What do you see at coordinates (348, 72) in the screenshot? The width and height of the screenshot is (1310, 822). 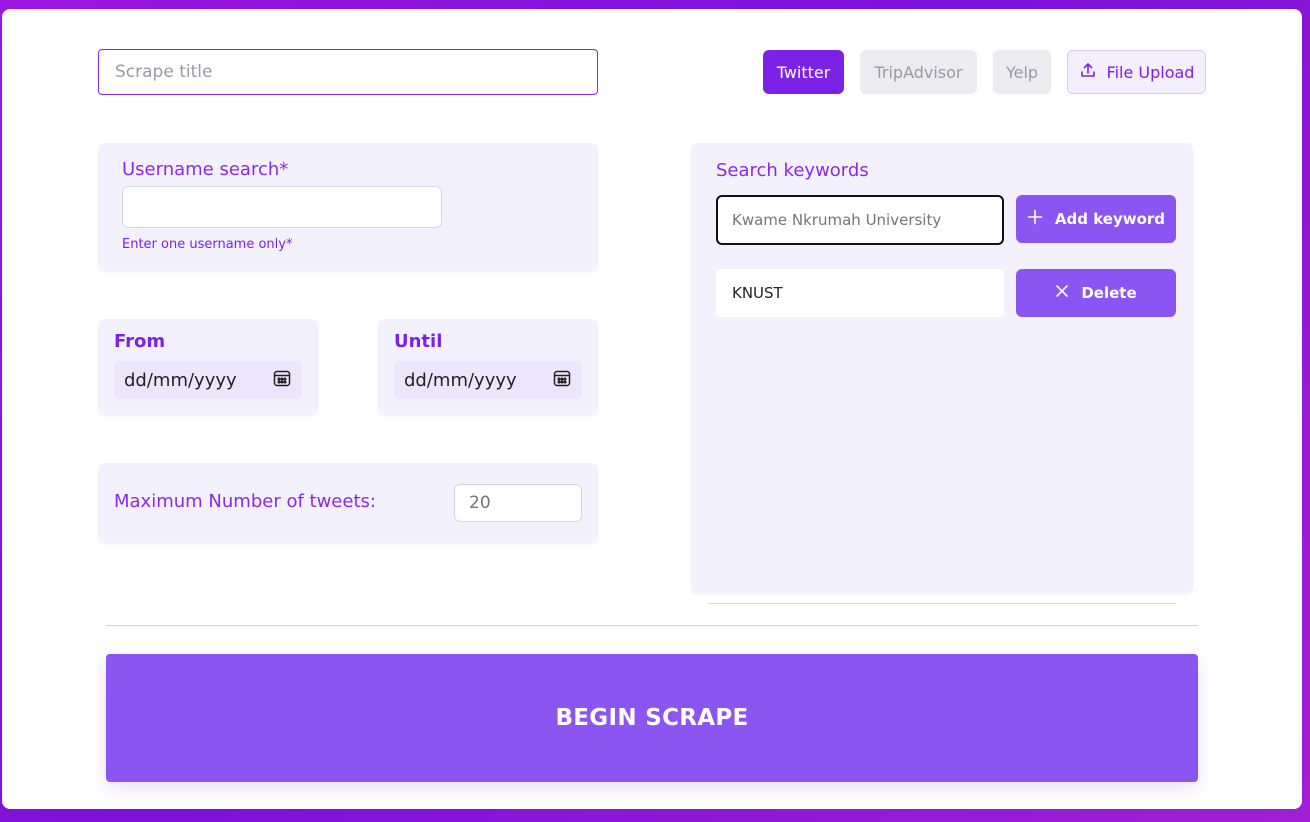 I see `scrape-title-input` at bounding box center [348, 72].